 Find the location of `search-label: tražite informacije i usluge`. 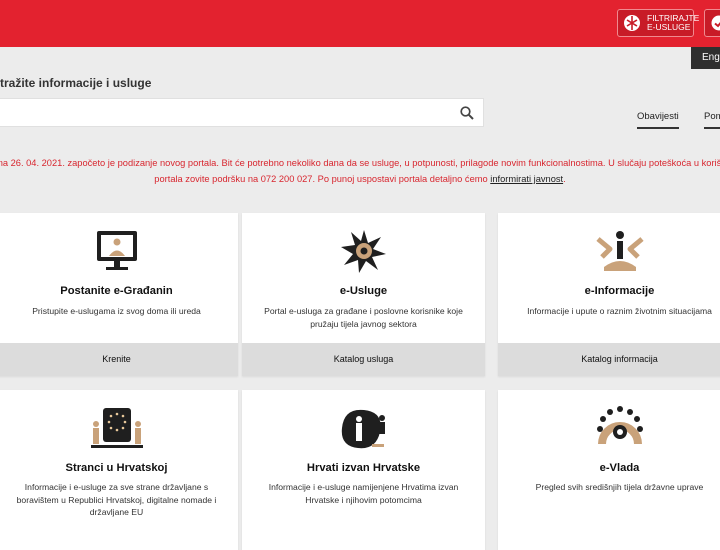

search-label: tražite informacije i usluge is located at coordinates (75, 83).